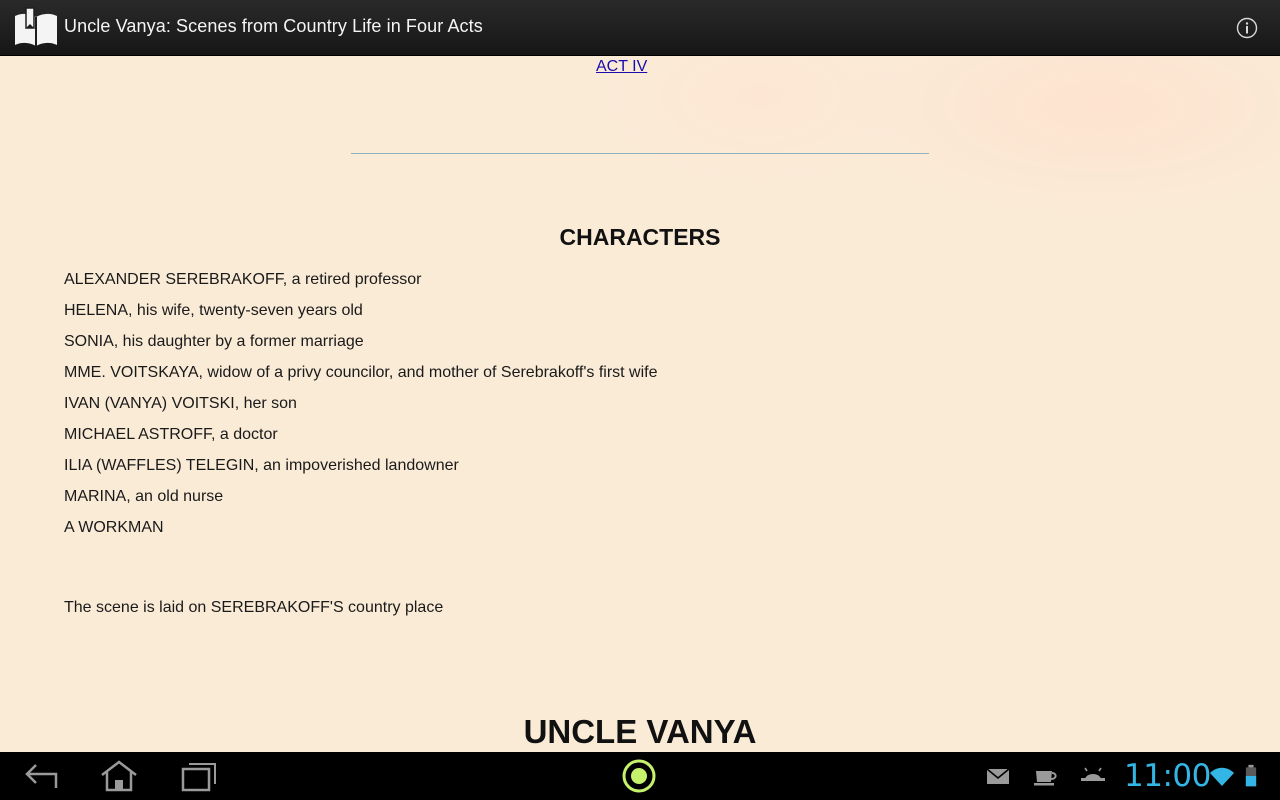  What do you see at coordinates (119, 776) in the screenshot?
I see `home-icon` at bounding box center [119, 776].